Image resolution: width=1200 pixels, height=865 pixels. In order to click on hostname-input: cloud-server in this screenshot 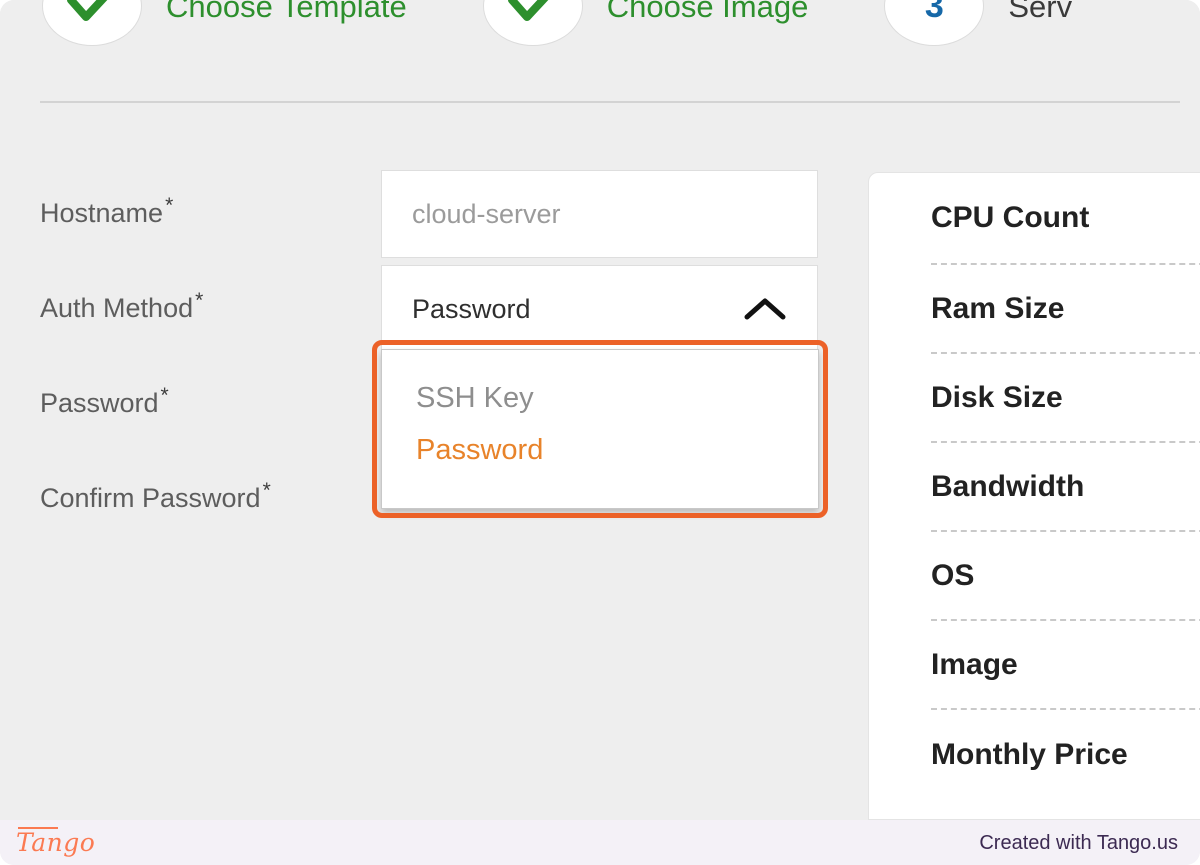, I will do `click(599, 214)`.